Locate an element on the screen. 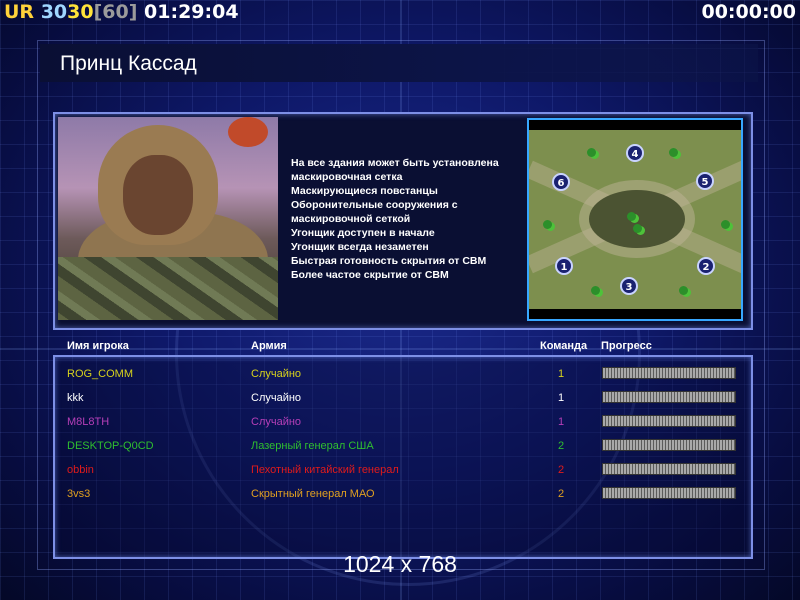  stat-value-3: [60] is located at coordinates (115, 12).